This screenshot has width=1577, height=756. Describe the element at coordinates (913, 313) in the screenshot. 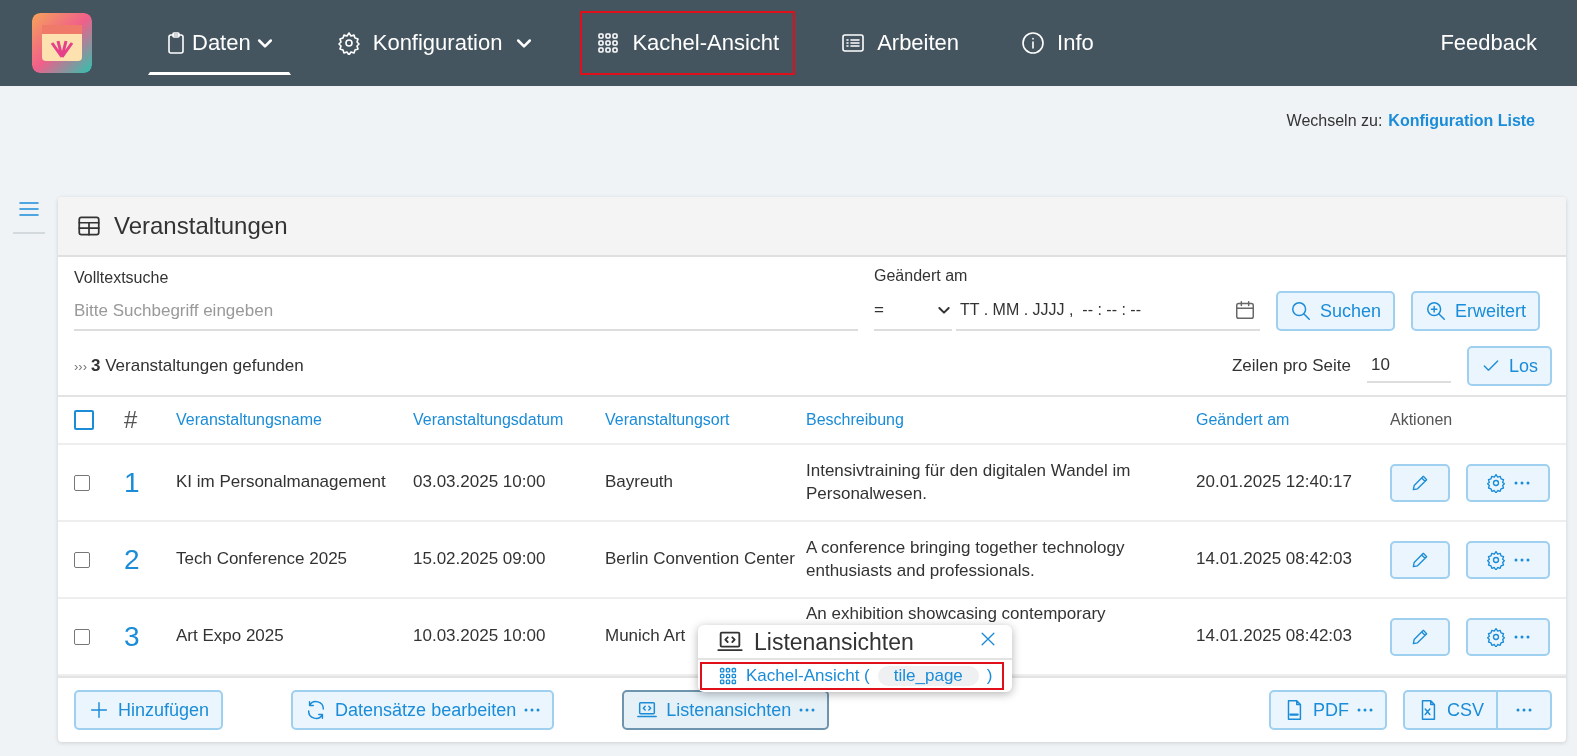

I see `operator-select: =` at that location.